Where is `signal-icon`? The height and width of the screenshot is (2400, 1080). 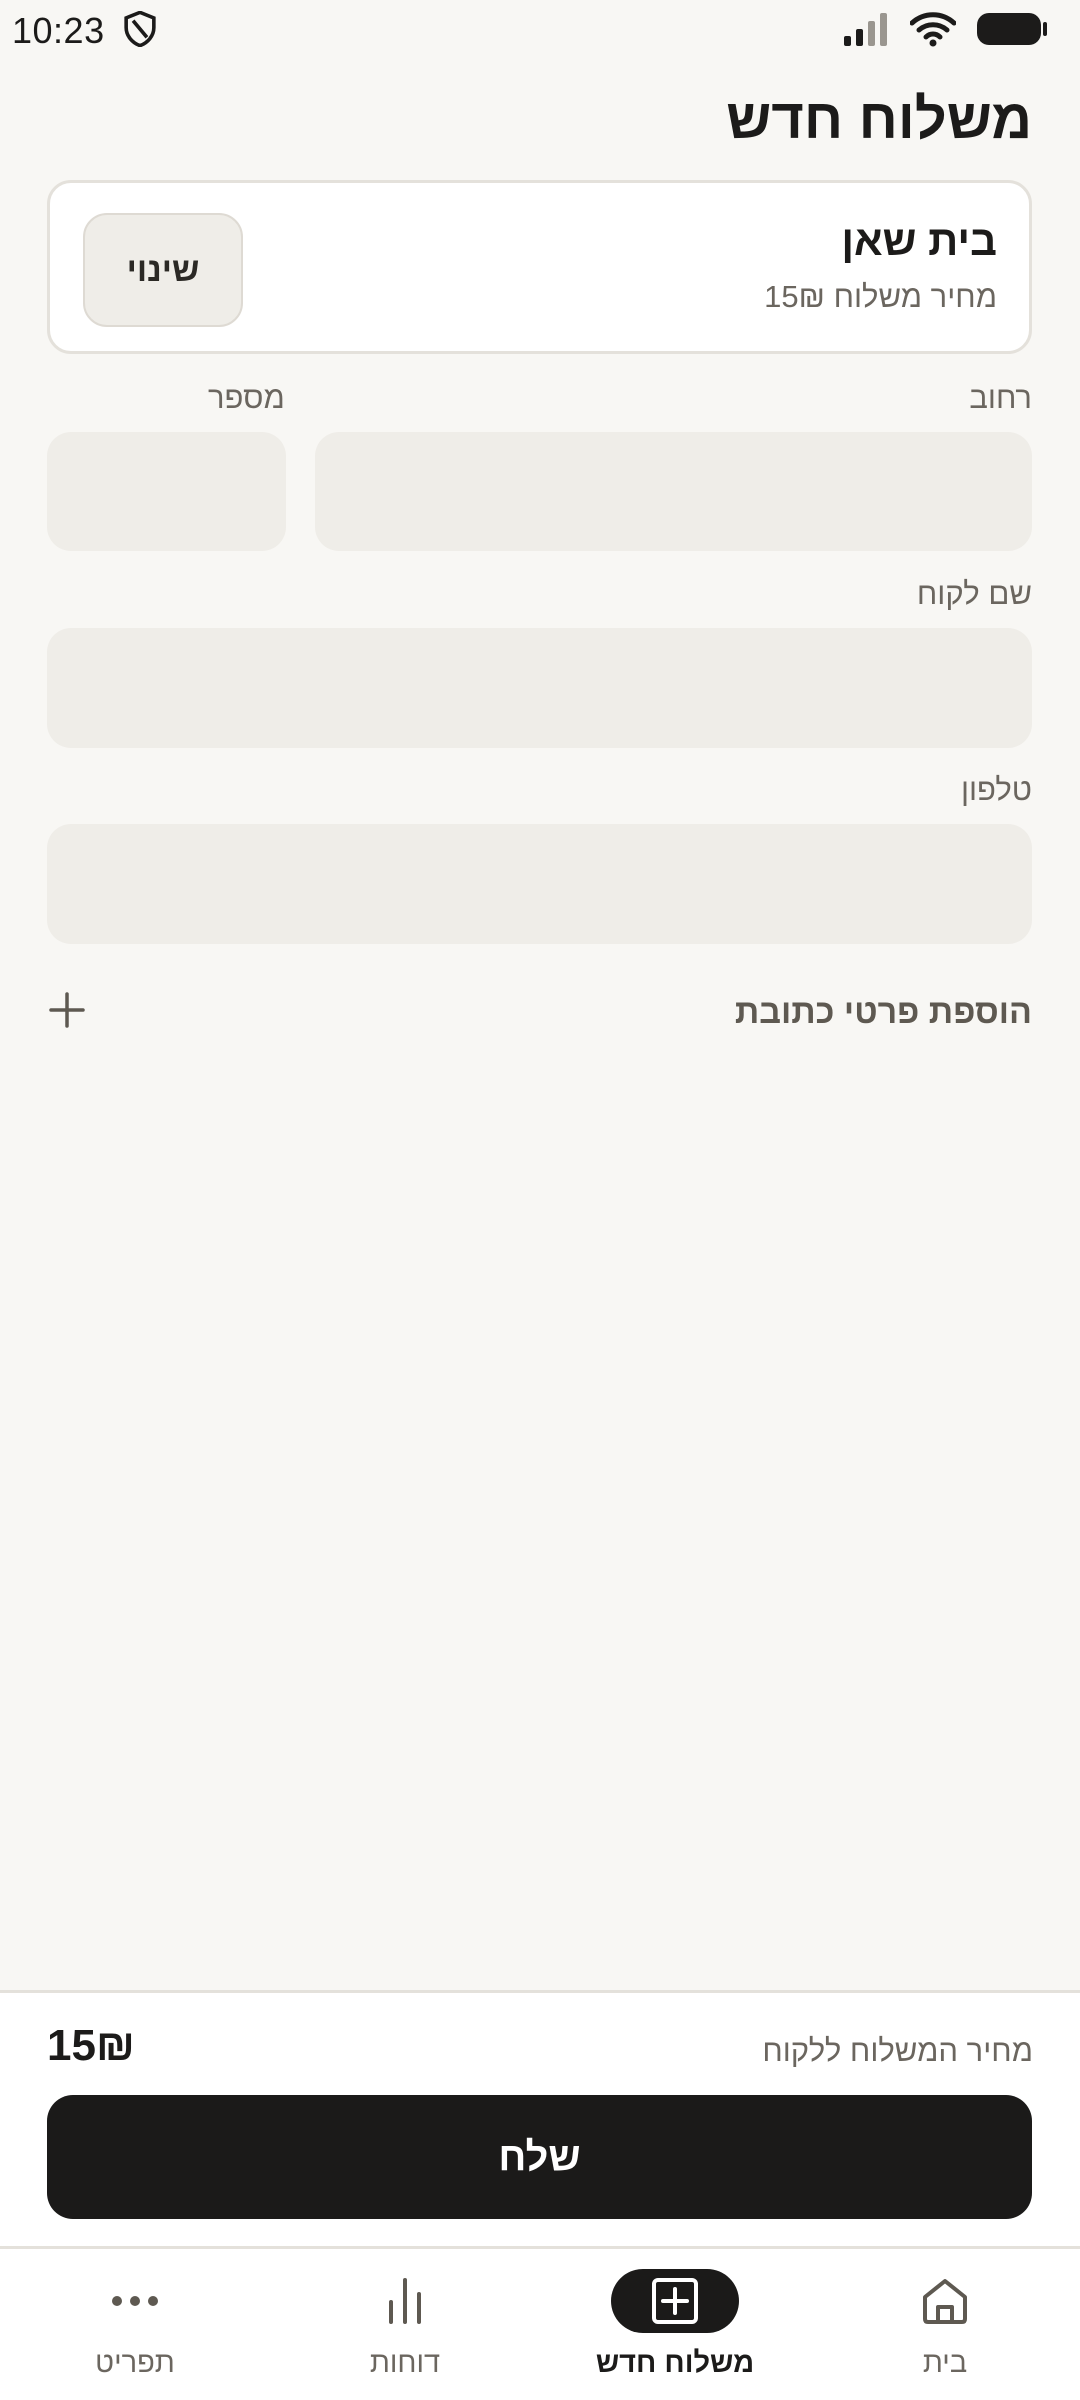
signal-icon is located at coordinates (866, 31).